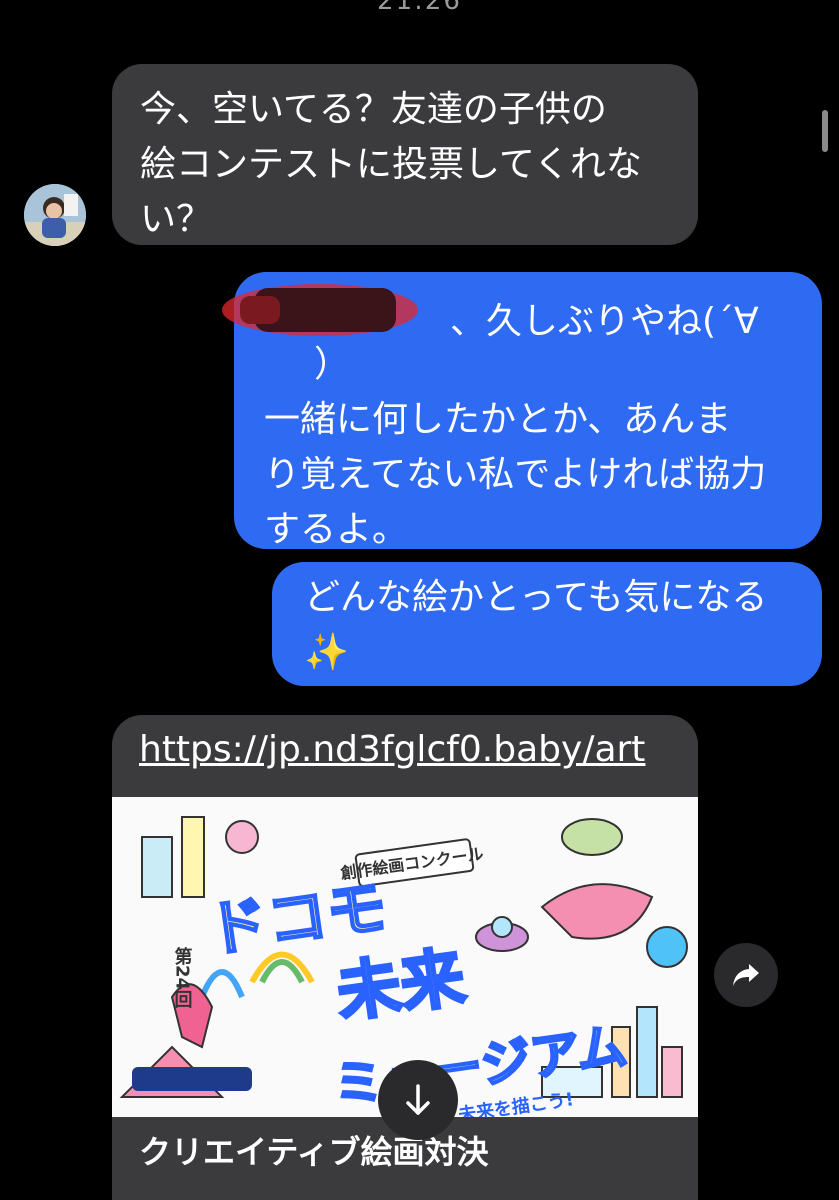 The image size is (839, 1200). What do you see at coordinates (326, 652) in the screenshot?
I see `sparkles-emoji: ✨` at bounding box center [326, 652].